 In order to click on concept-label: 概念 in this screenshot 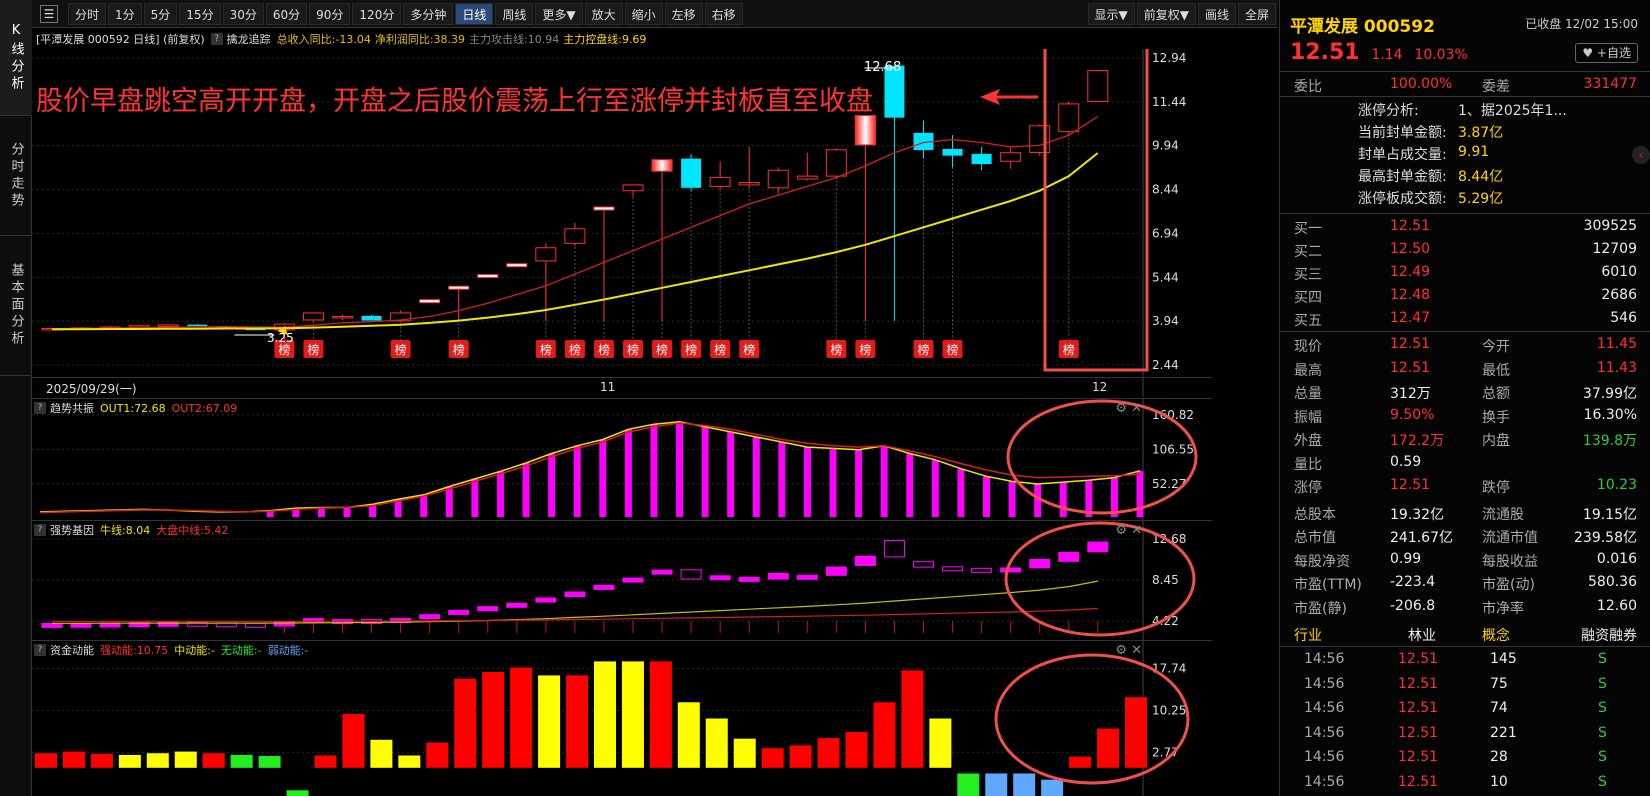, I will do `click(1496, 635)`.